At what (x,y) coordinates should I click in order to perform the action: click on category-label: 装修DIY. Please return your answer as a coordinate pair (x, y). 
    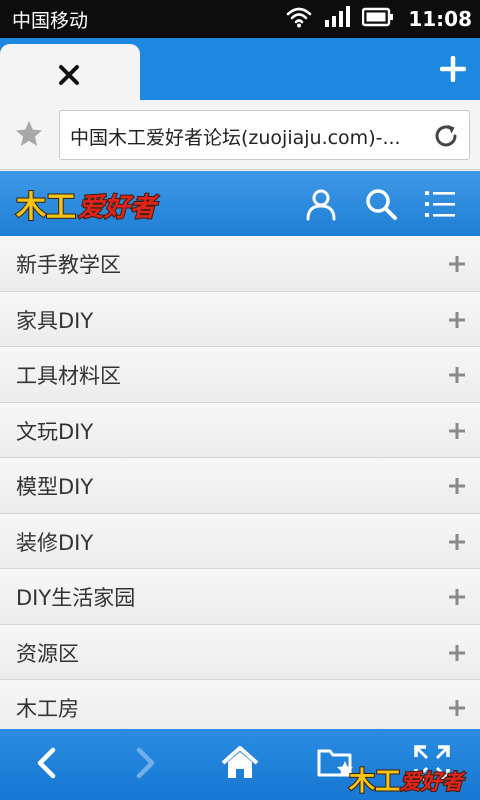
    Looking at the image, I should click on (55, 542).